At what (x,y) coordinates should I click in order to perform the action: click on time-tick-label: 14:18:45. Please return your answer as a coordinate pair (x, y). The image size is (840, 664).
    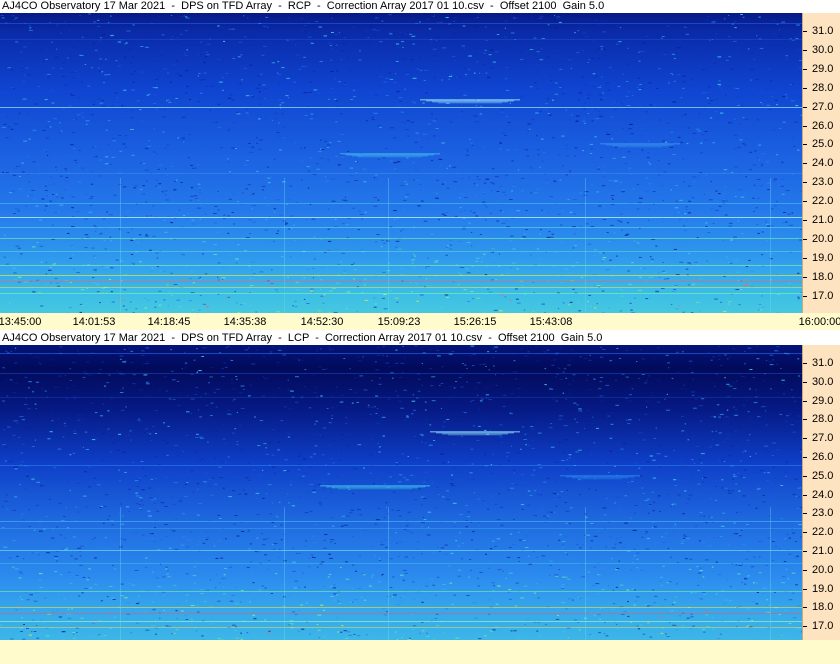
    Looking at the image, I should click on (169, 322).